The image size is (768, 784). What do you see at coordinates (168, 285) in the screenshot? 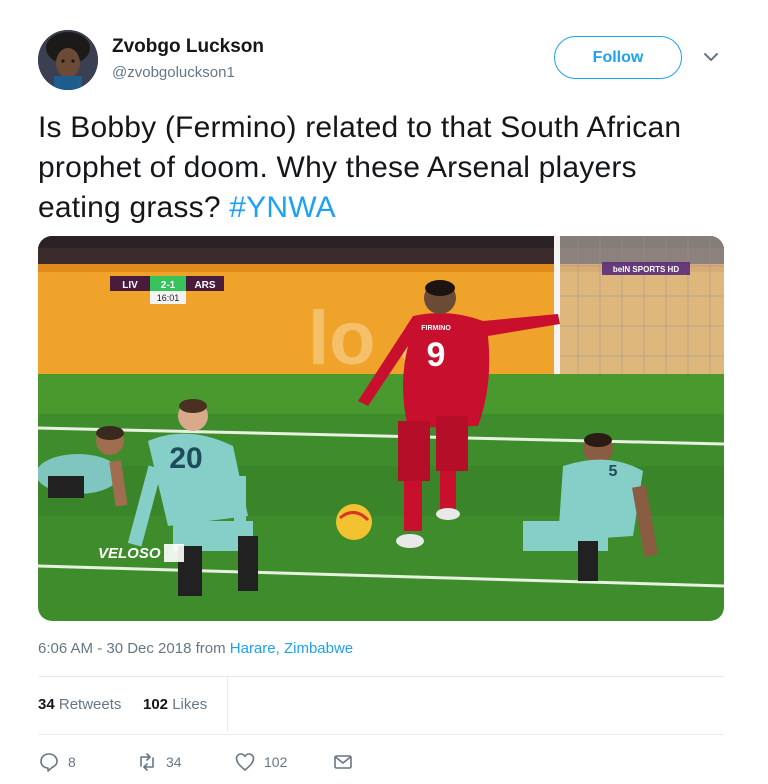
I see `score-value: 2-1` at bounding box center [168, 285].